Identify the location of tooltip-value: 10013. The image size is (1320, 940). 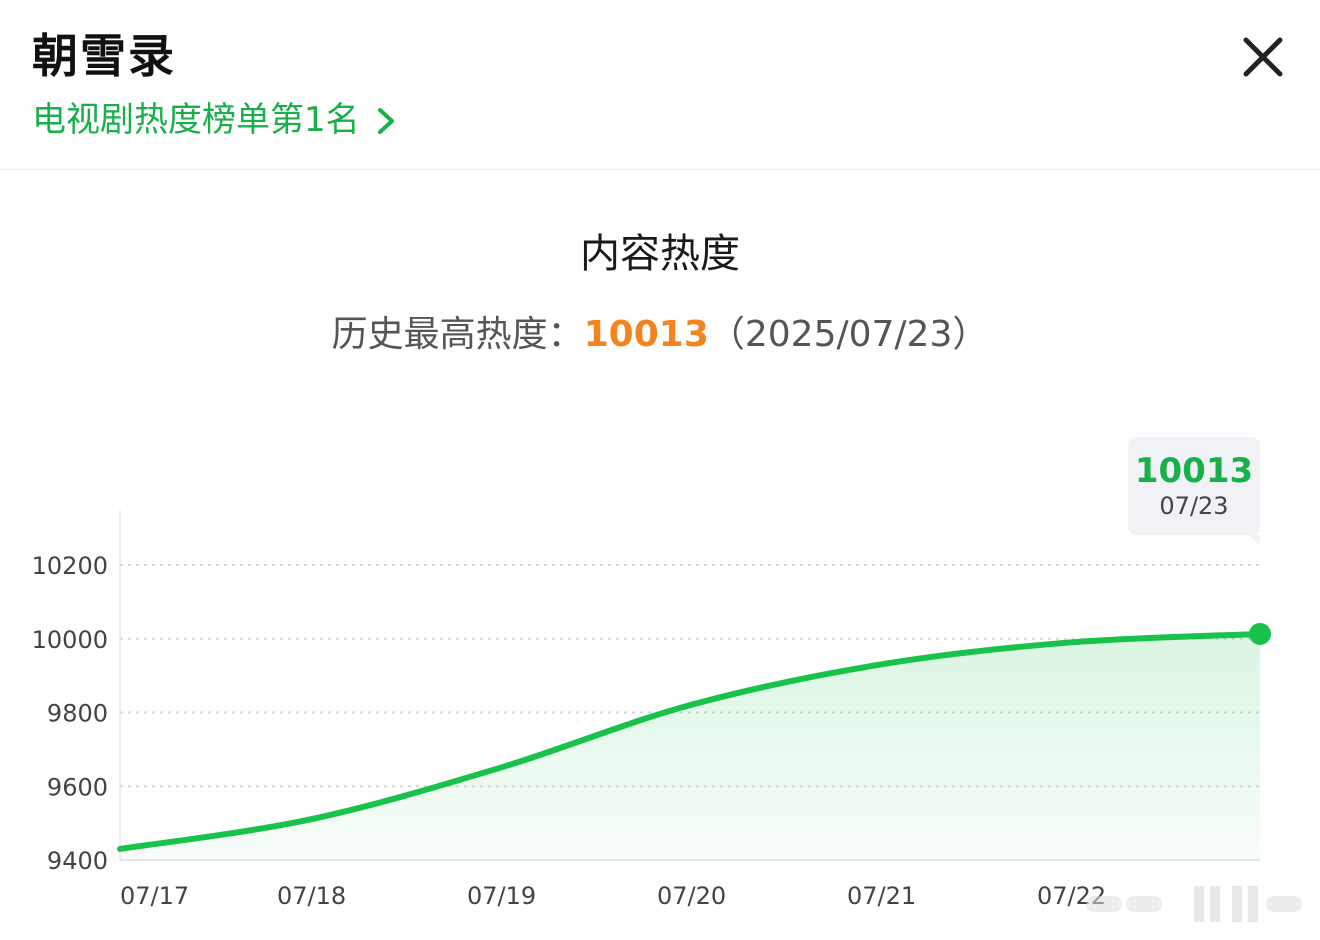
(1194, 471).